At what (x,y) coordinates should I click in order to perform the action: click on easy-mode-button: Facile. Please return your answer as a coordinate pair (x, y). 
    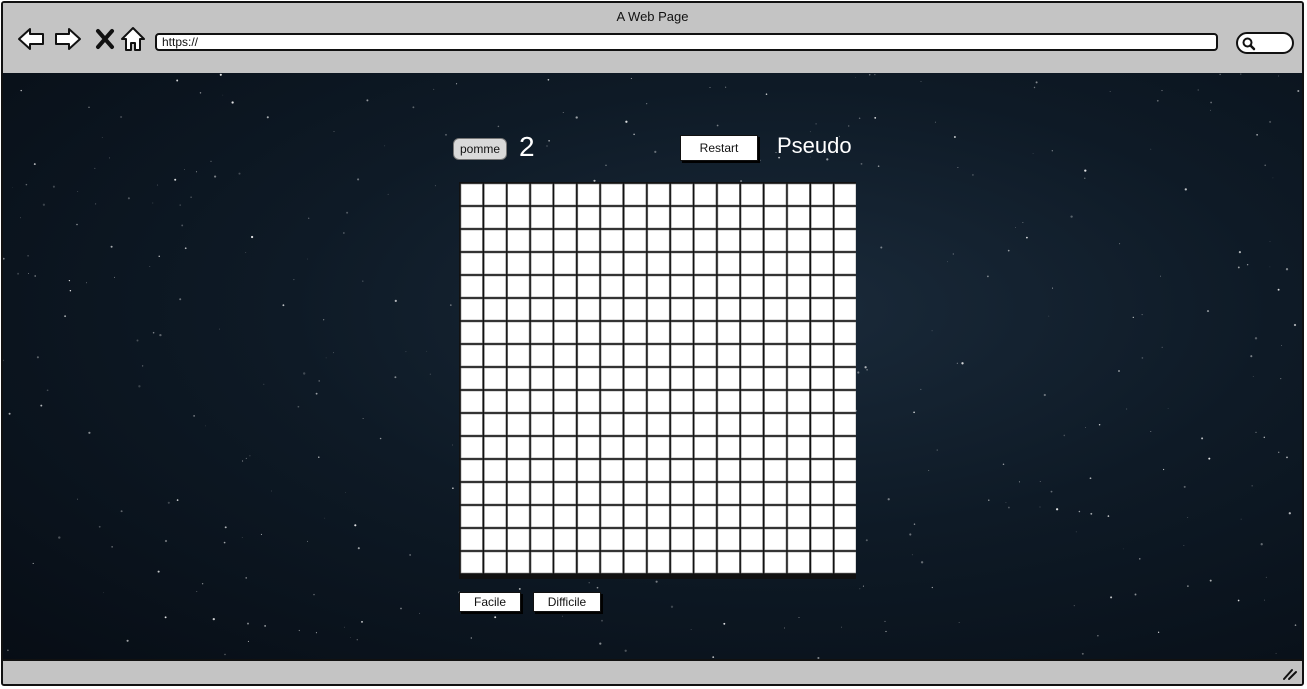
    Looking at the image, I should click on (490, 602).